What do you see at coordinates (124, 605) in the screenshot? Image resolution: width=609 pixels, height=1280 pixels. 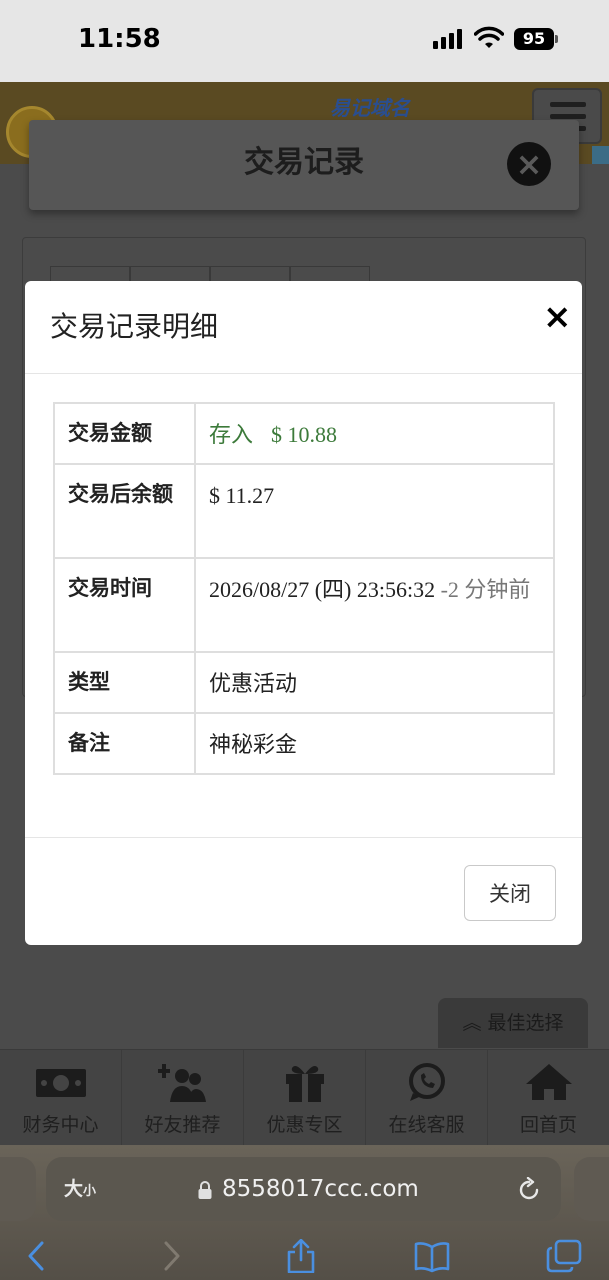 I see `row-label: 交易时间` at bounding box center [124, 605].